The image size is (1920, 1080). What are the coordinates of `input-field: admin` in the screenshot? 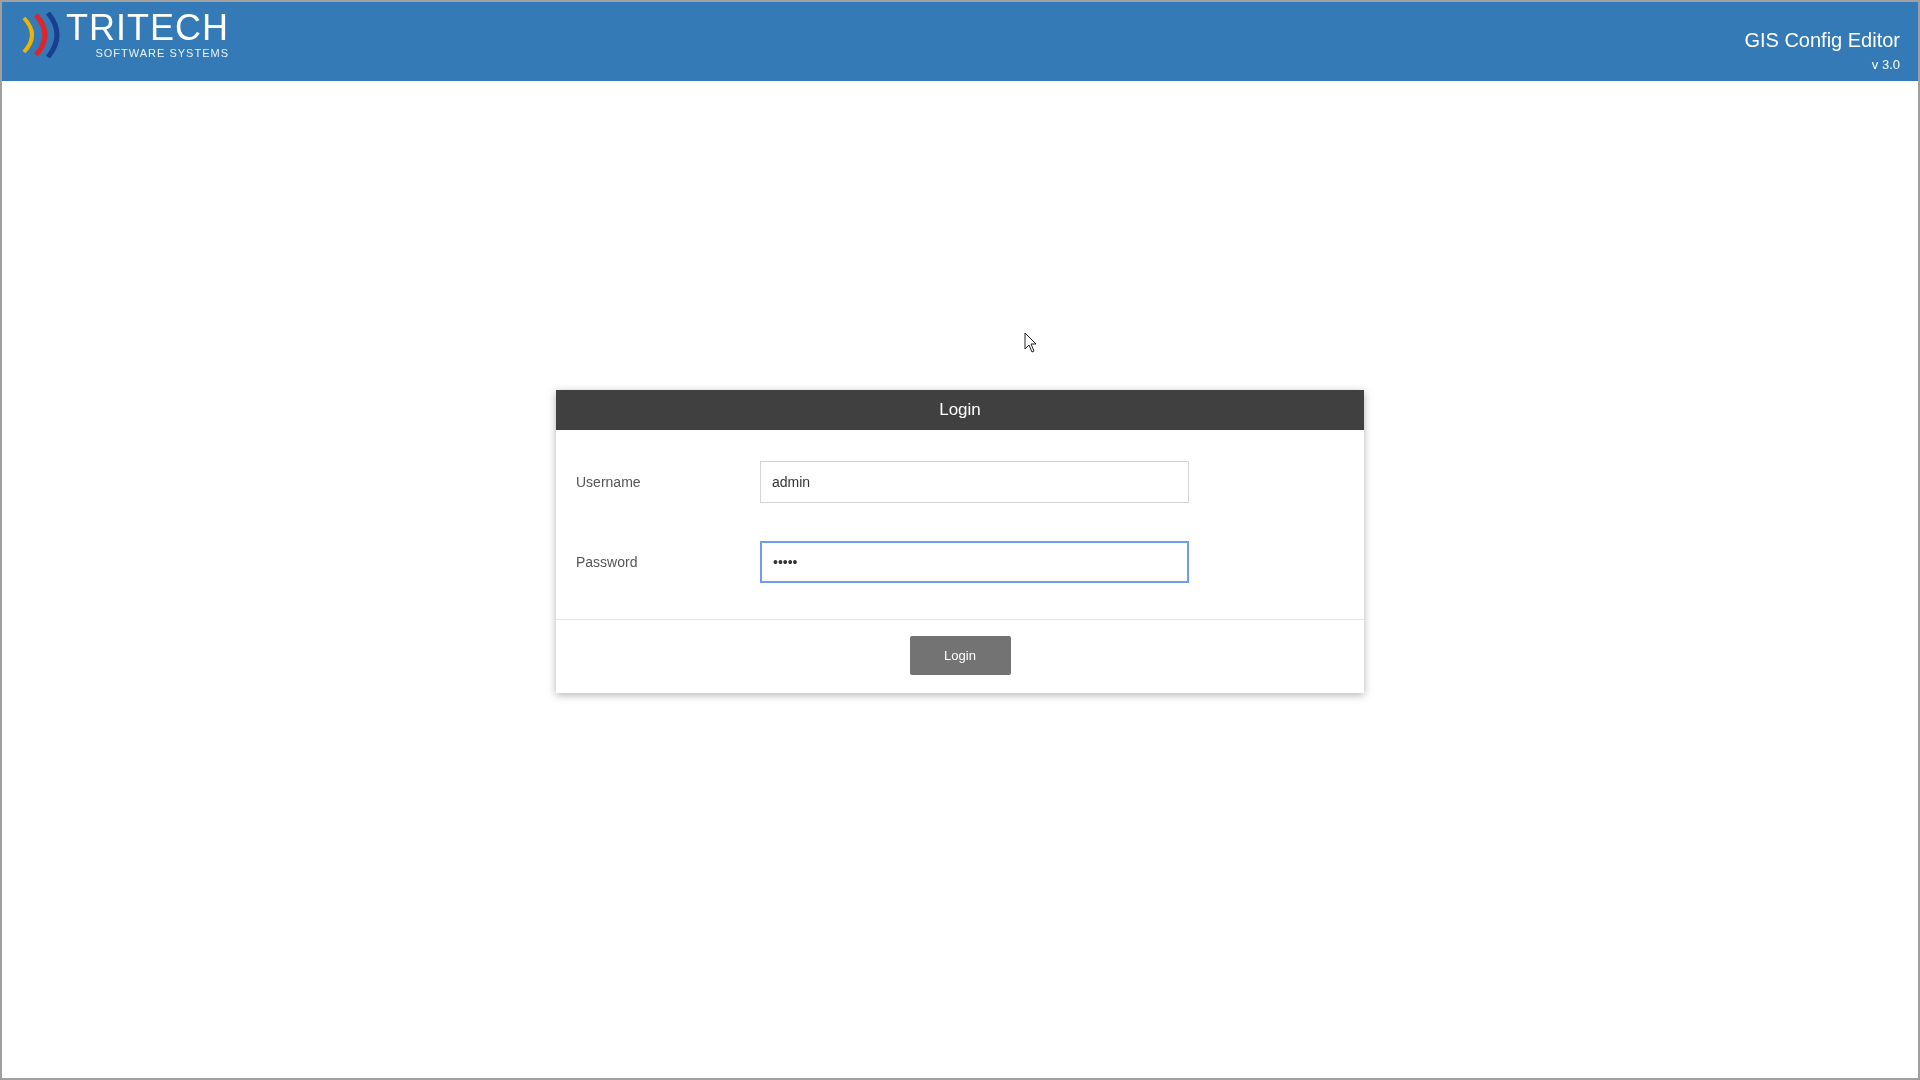 It's located at (974, 482).